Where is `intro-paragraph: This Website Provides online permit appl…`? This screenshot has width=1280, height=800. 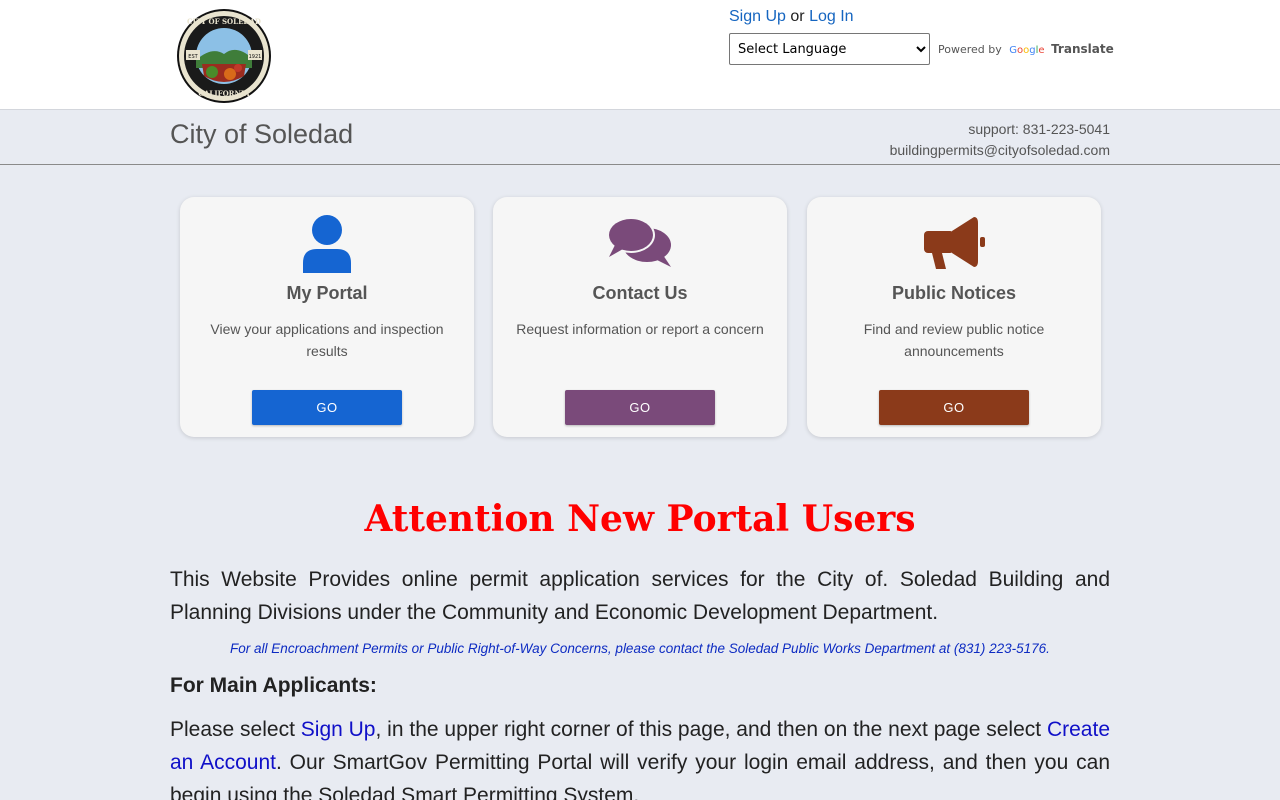 intro-paragraph: This Website Provides online permit appl… is located at coordinates (640, 596).